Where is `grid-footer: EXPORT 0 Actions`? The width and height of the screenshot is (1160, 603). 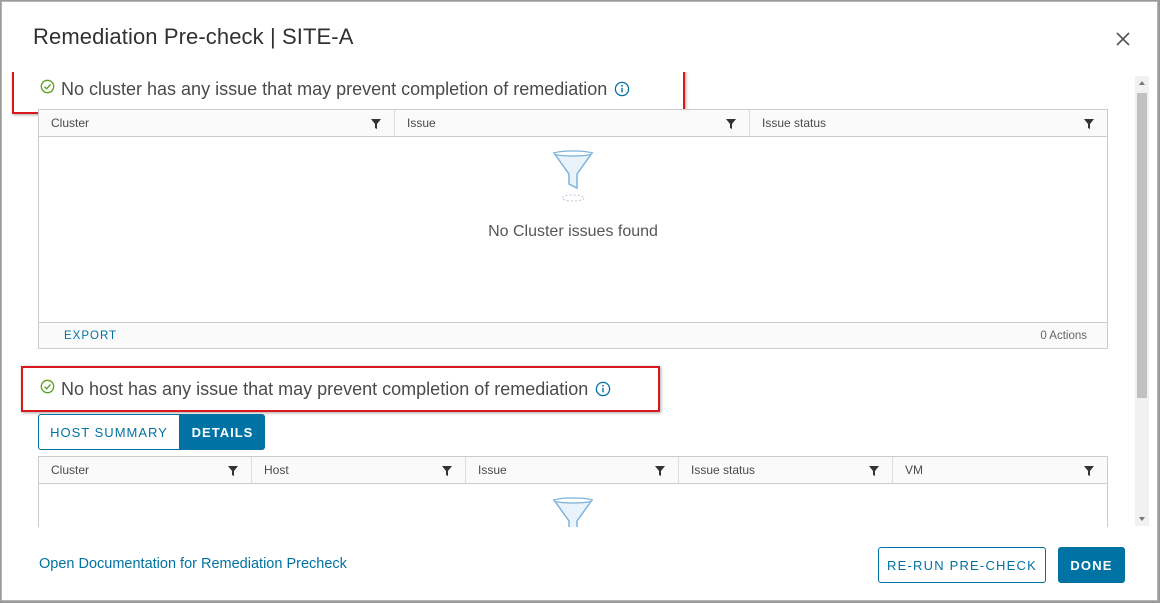 grid-footer: EXPORT 0 Actions is located at coordinates (573, 335).